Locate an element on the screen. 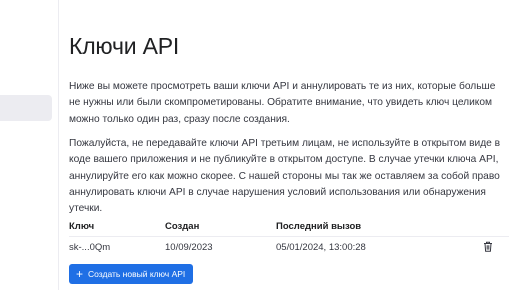 This screenshot has width=516, height=290. sidebar is located at coordinates (29, 145).